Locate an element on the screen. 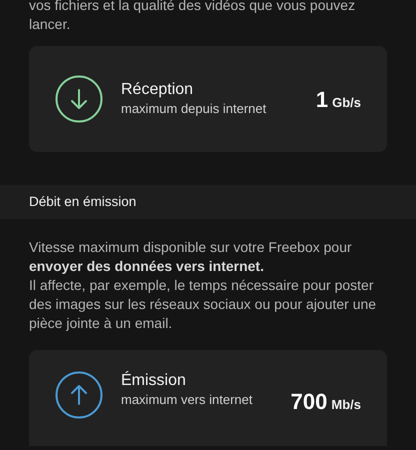 The width and height of the screenshot is (416, 450). description-text: vos fichiers et la qualité des vidéos que vous pouvez lancer. is located at coordinates (192, 17).